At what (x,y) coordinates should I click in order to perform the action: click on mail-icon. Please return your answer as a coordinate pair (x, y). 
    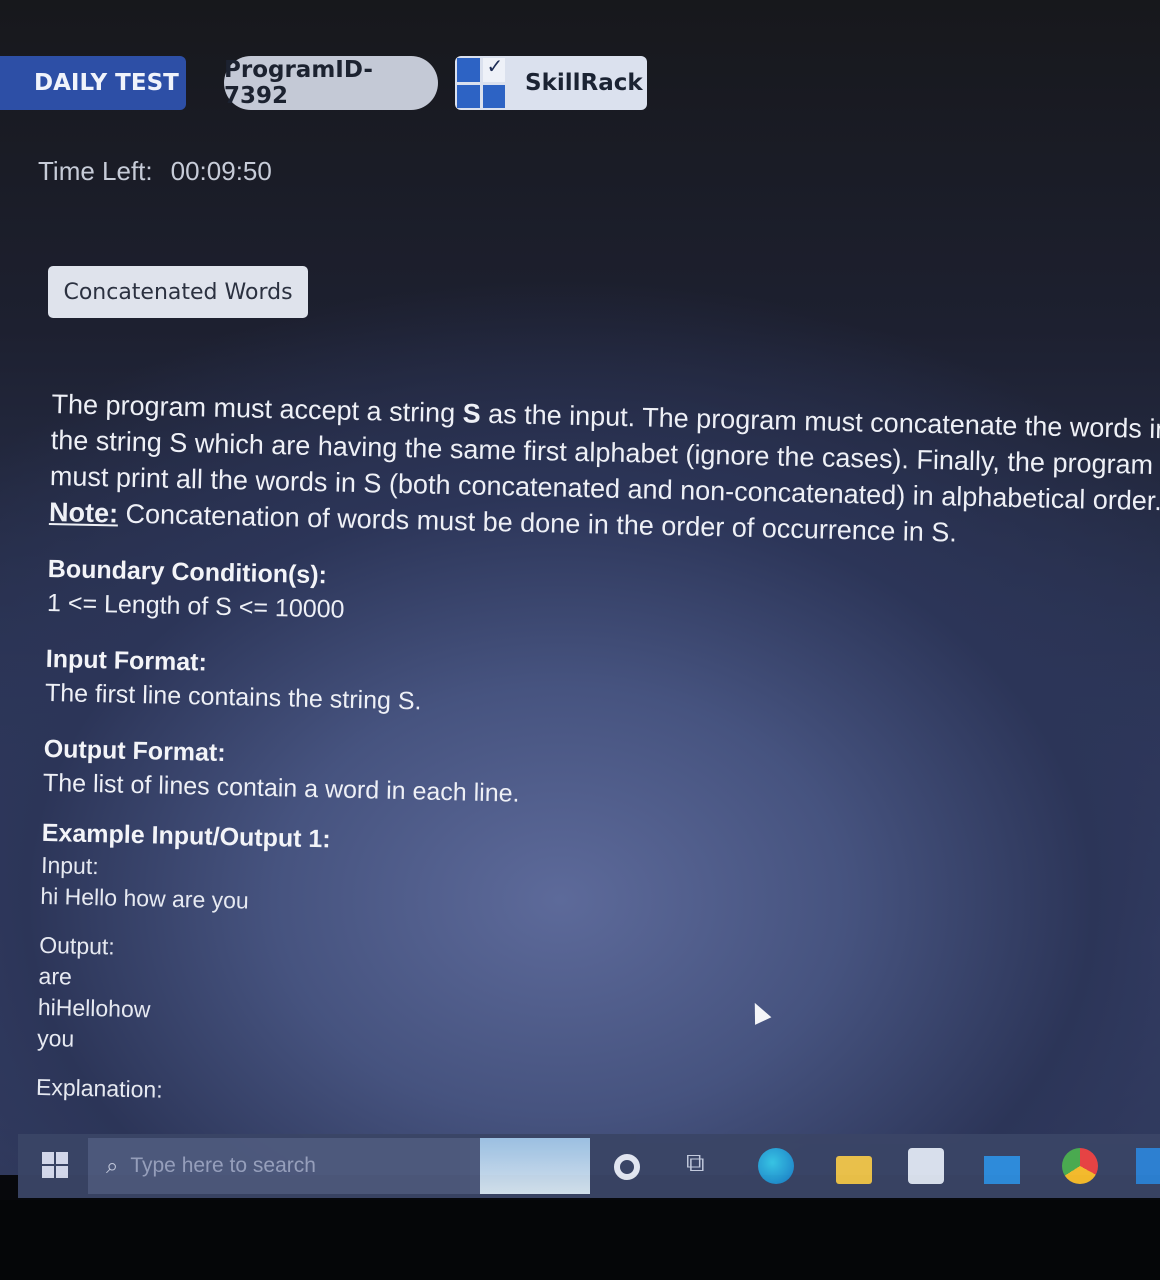
    Looking at the image, I should click on (1002, 1170).